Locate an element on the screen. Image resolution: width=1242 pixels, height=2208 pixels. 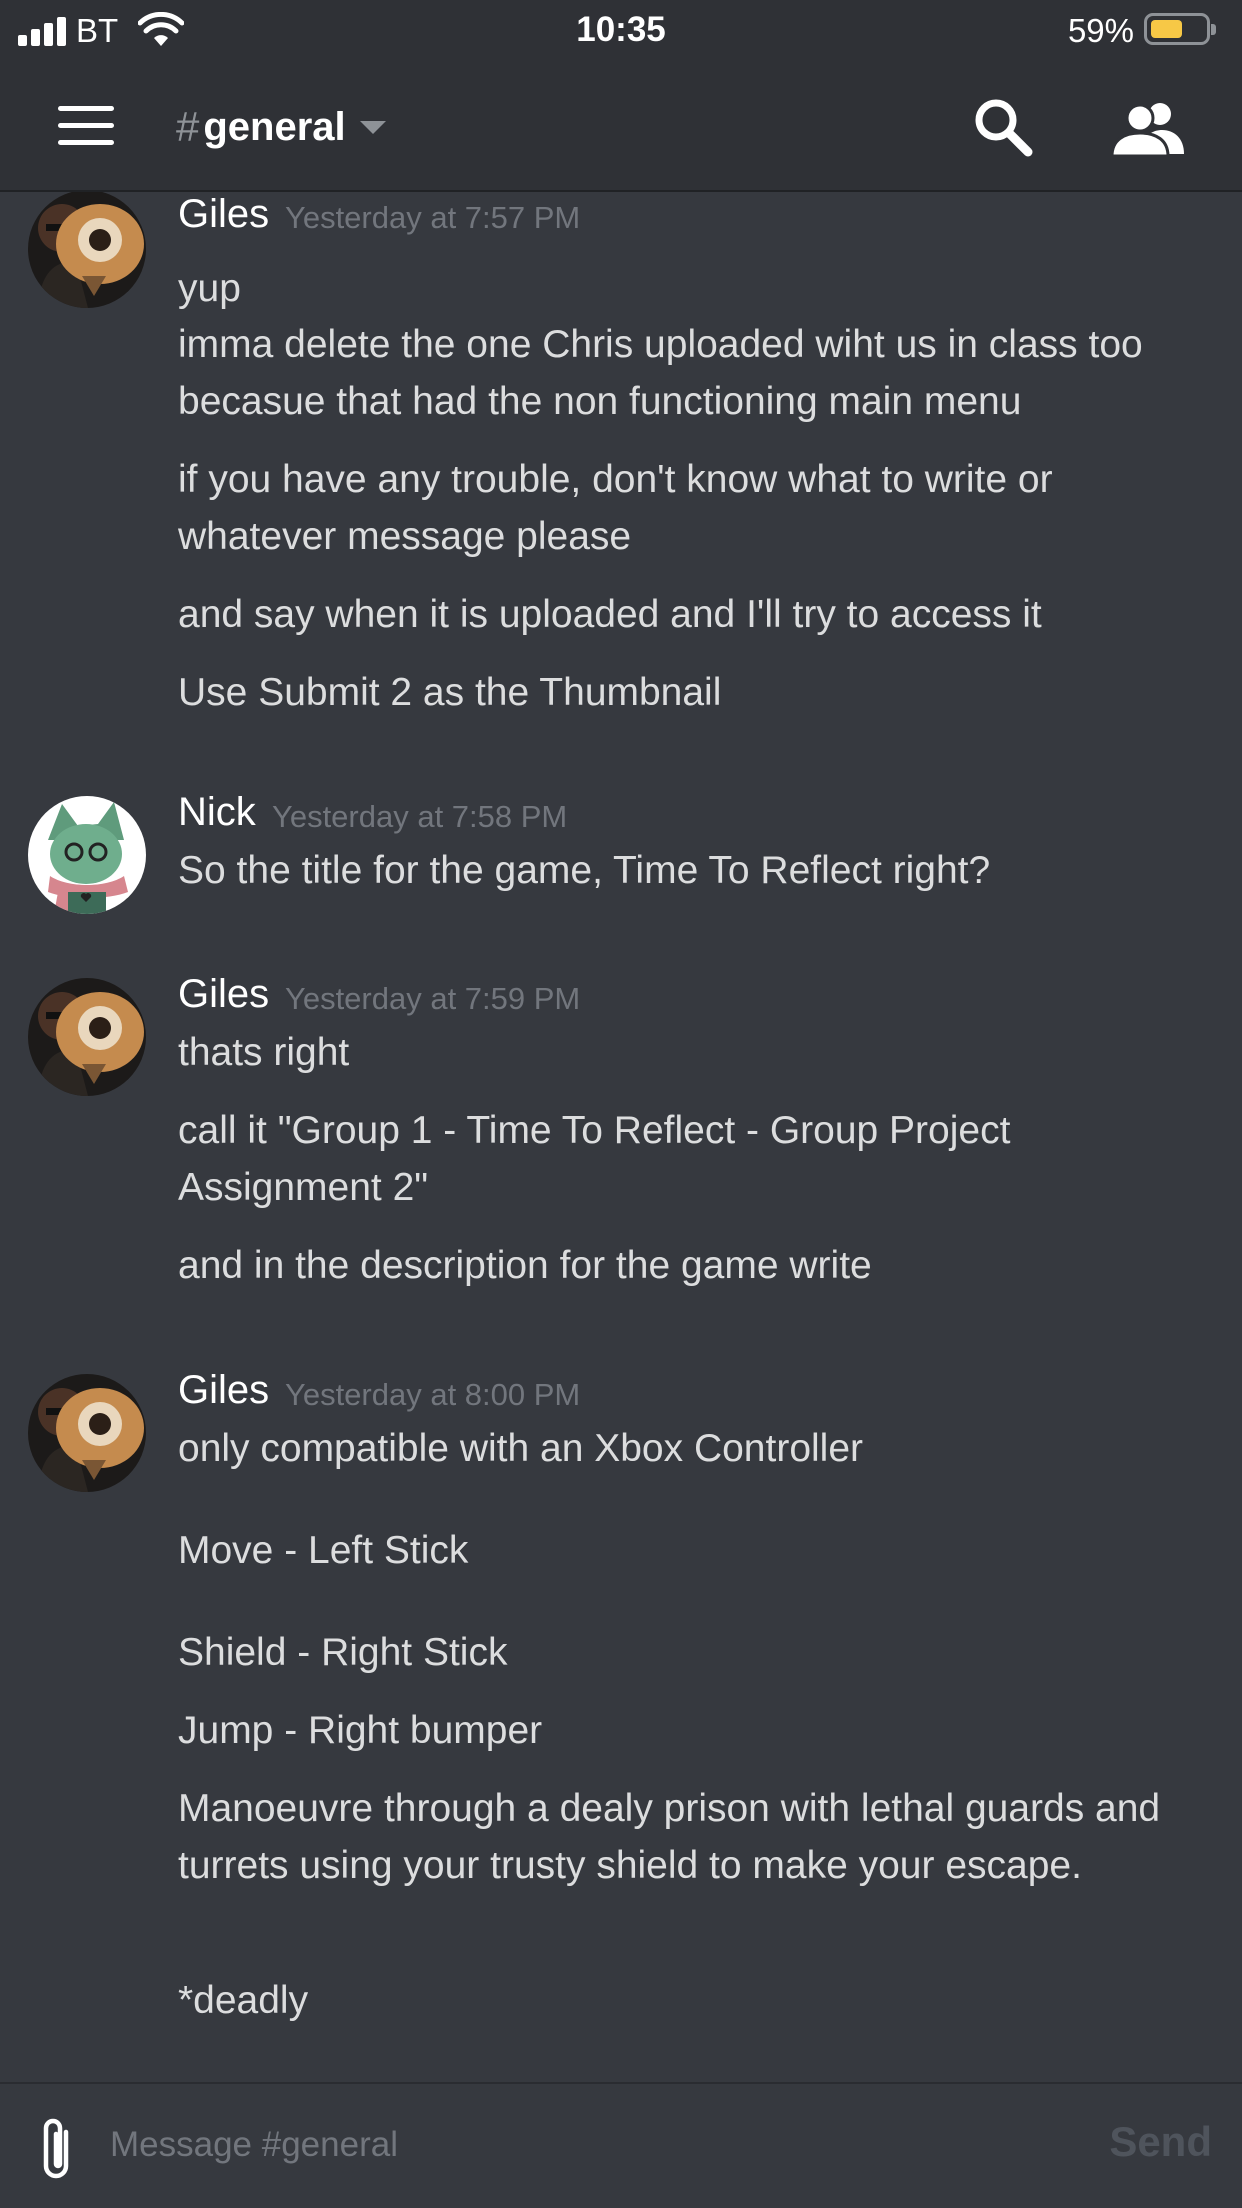
channel-dropdown-icon is located at coordinates (372, 127).